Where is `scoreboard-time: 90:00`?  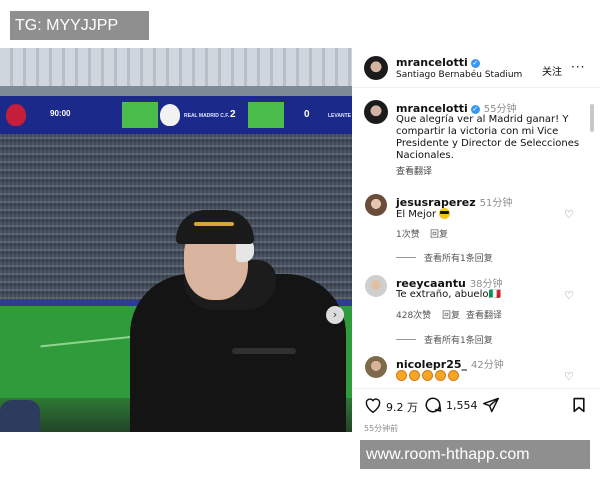
scoreboard-time: 90:00 is located at coordinates (60, 113).